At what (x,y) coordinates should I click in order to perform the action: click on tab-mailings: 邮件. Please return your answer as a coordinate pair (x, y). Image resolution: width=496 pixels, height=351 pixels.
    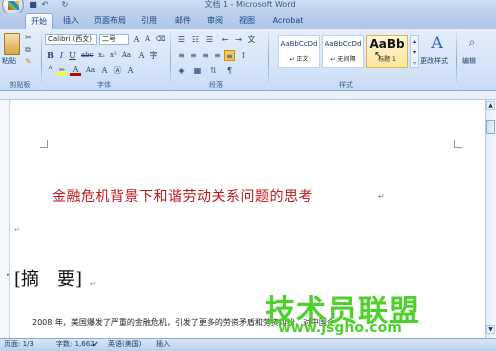
    Looking at the image, I should click on (183, 21).